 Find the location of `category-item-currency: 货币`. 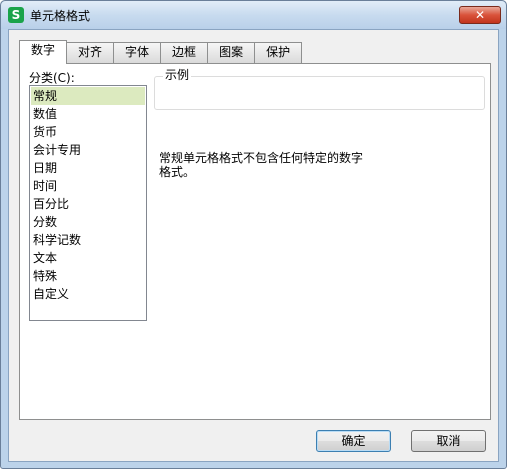

category-item-currency: 货币 is located at coordinates (88, 132).